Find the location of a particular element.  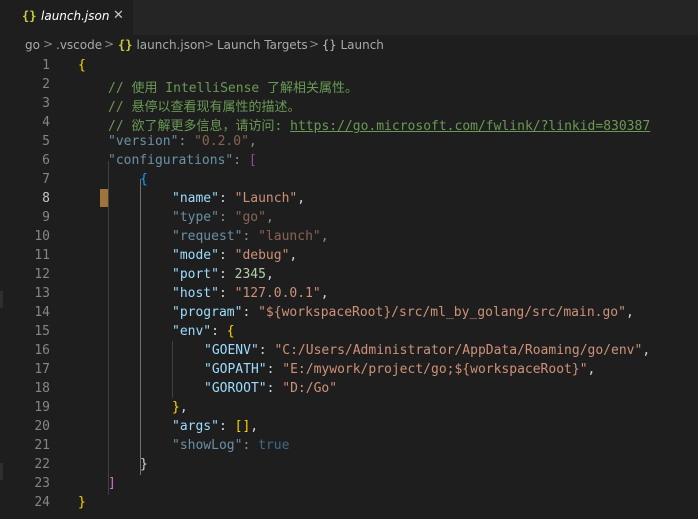

bracket: [] is located at coordinates (242, 426).